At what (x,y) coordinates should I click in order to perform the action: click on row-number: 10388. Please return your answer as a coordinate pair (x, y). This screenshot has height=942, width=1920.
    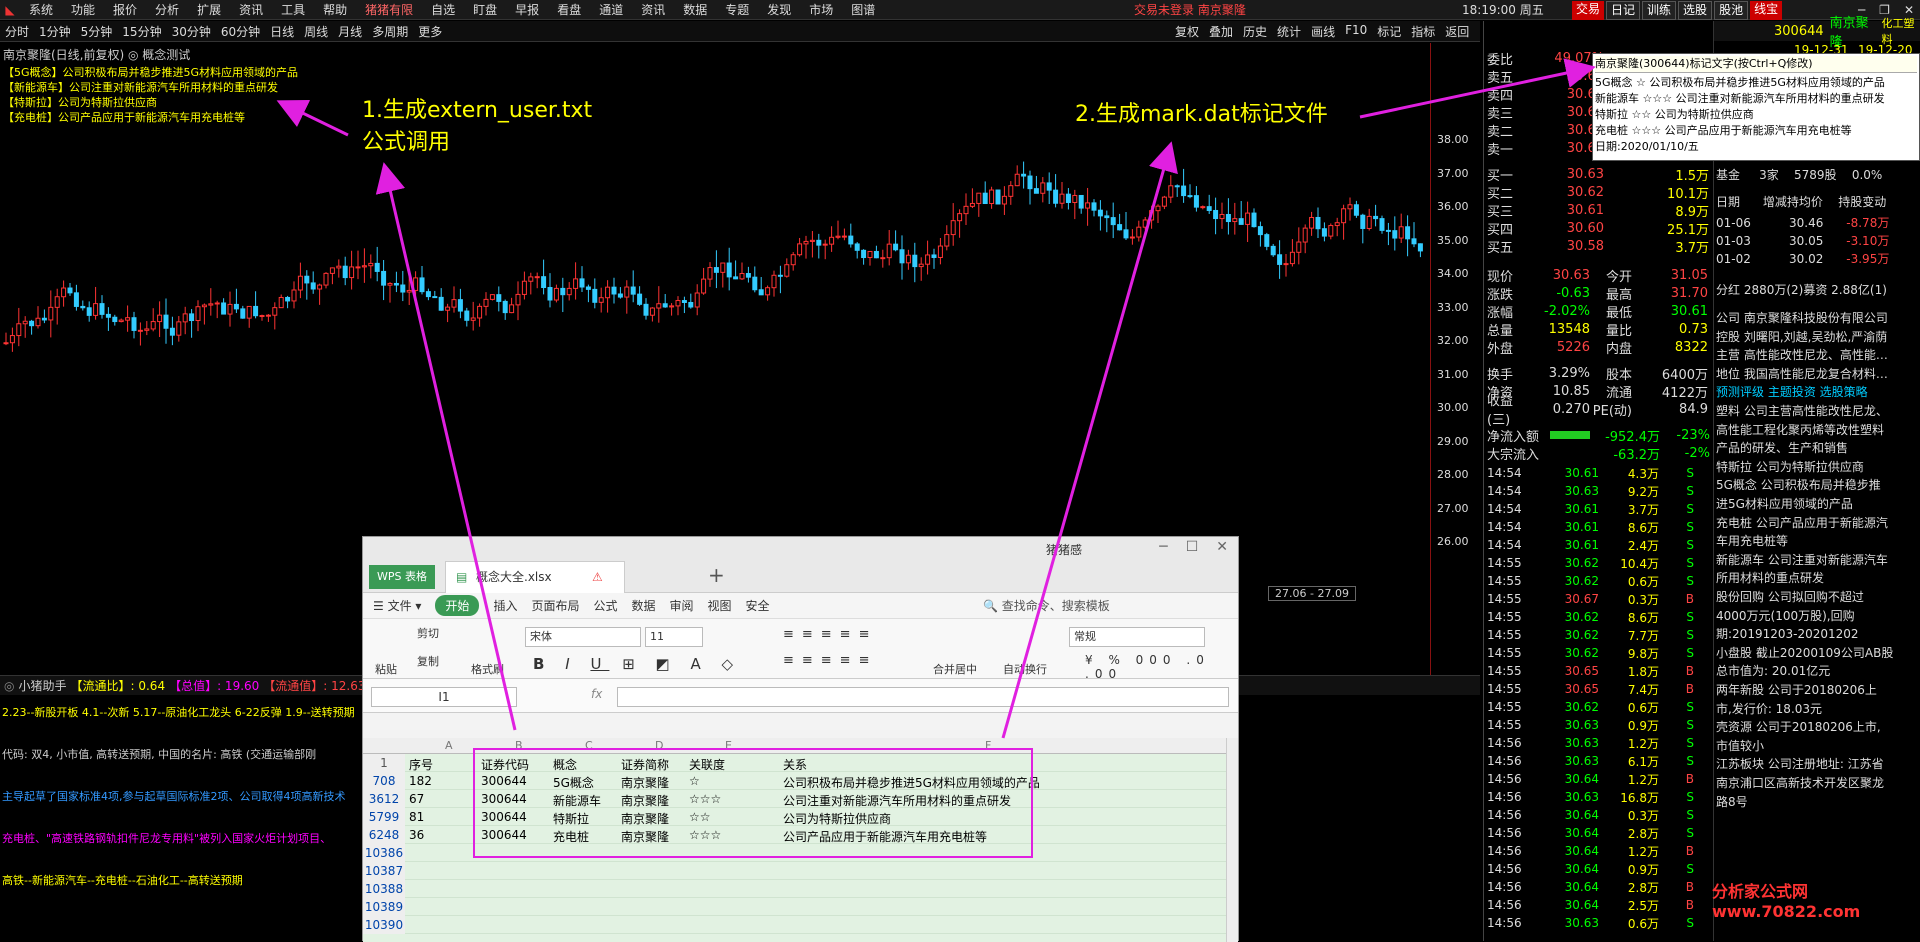
    Looking at the image, I should click on (384, 889).